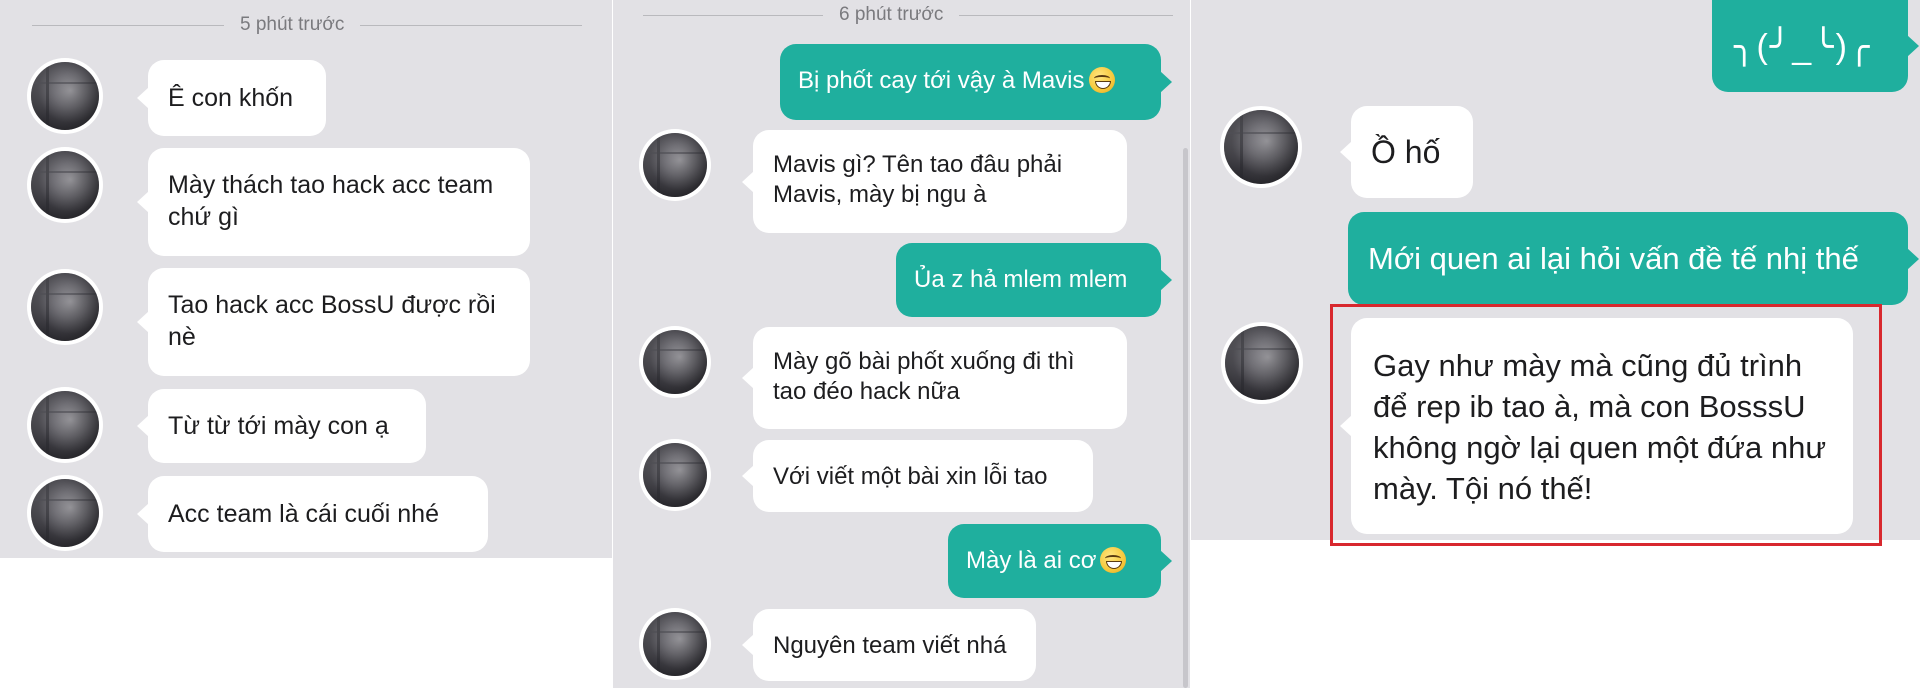 This screenshot has width=1920, height=688. I want to click on outgoing-message: Mày là ai cơ, so click(1060, 561).